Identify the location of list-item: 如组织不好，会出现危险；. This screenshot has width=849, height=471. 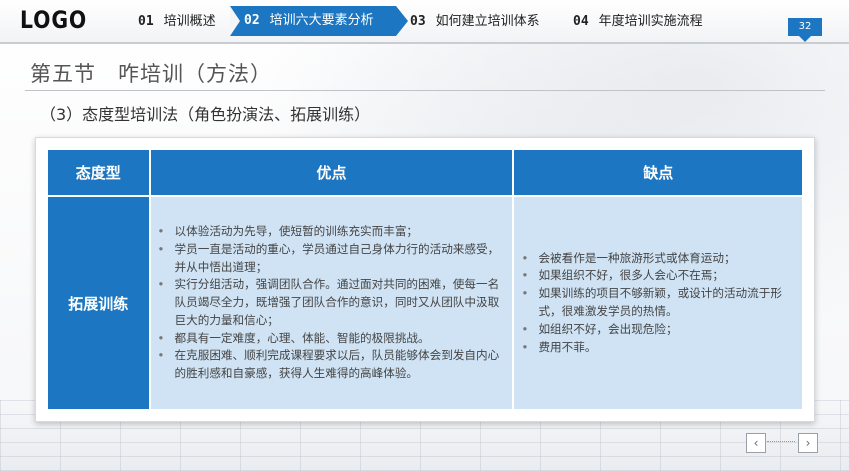
(656, 330).